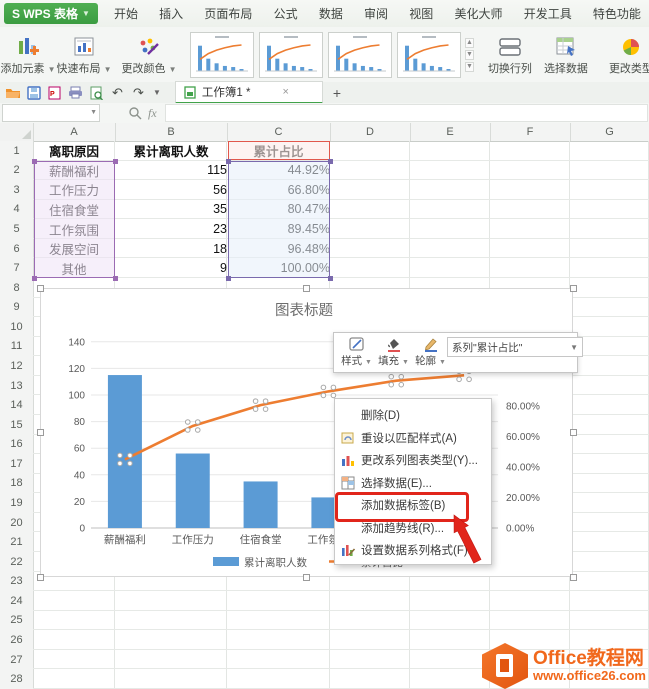  I want to click on gallery-down-icon: ▼, so click(469, 54).